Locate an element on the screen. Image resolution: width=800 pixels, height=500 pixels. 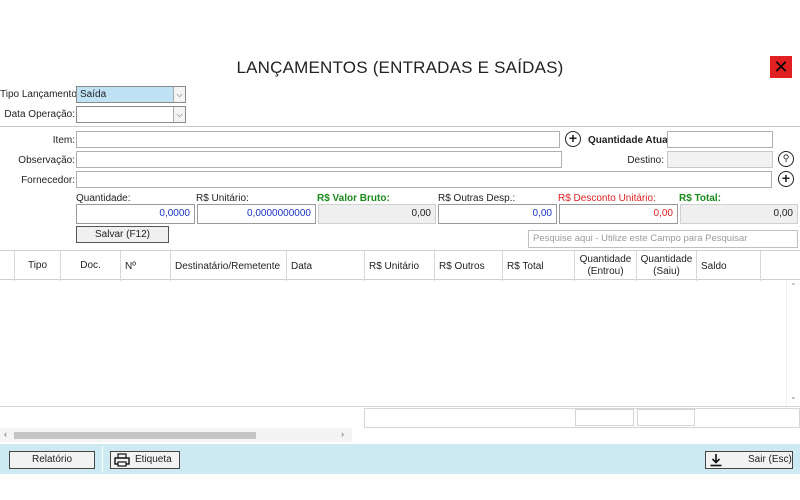
fornecedor-input is located at coordinates (424, 179).